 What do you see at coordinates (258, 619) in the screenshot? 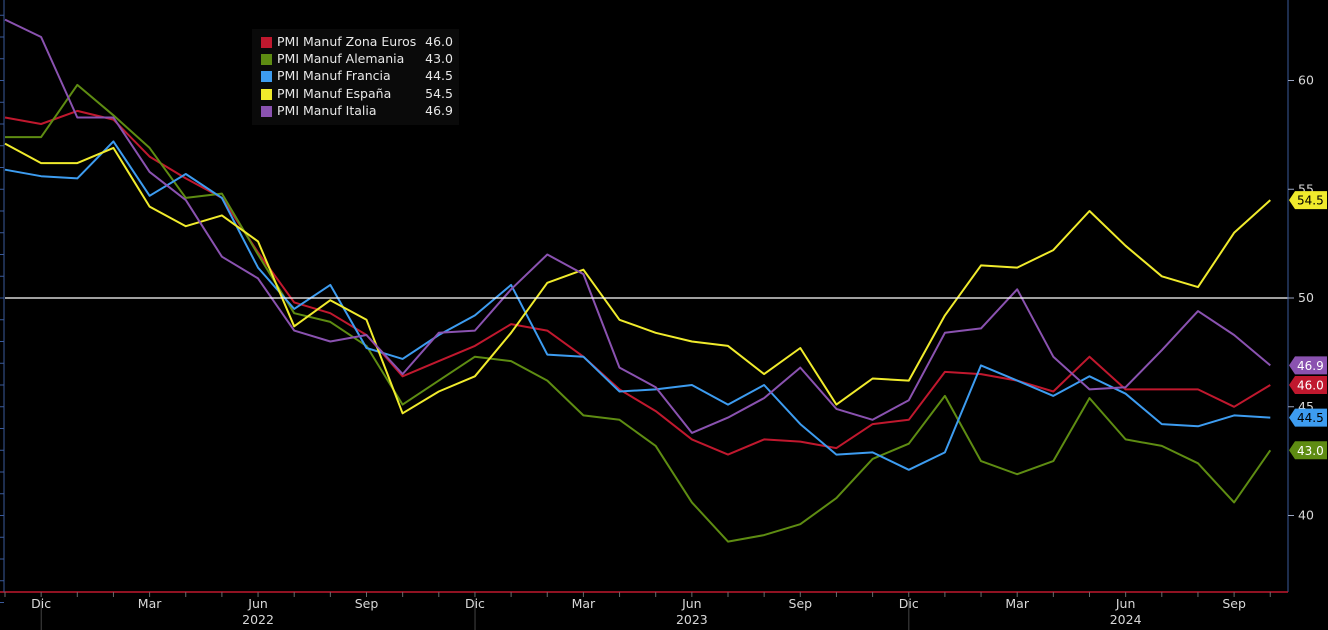
I see `year-label: 2022` at bounding box center [258, 619].